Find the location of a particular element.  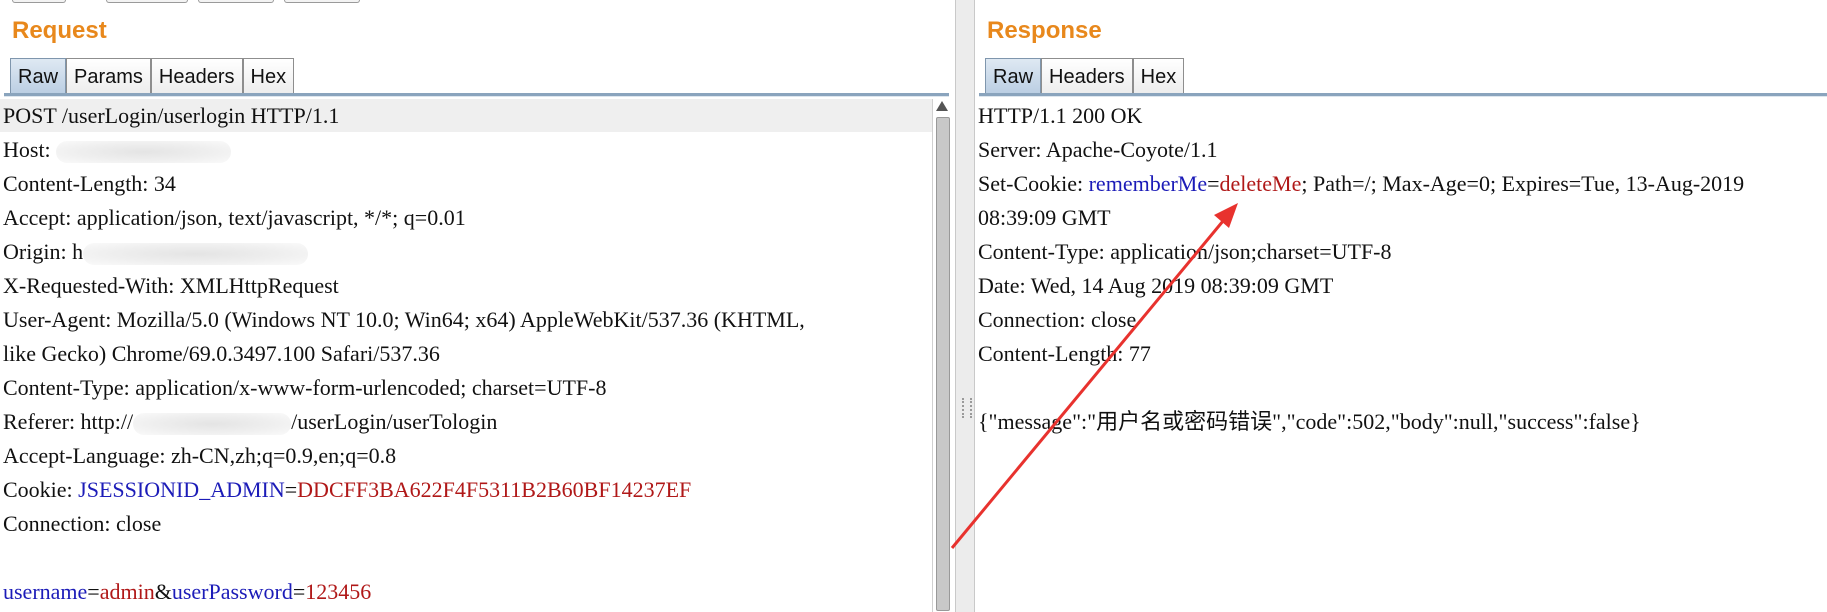

request-line: X-Requested-With: XMLHttpRequest is located at coordinates (171, 285).